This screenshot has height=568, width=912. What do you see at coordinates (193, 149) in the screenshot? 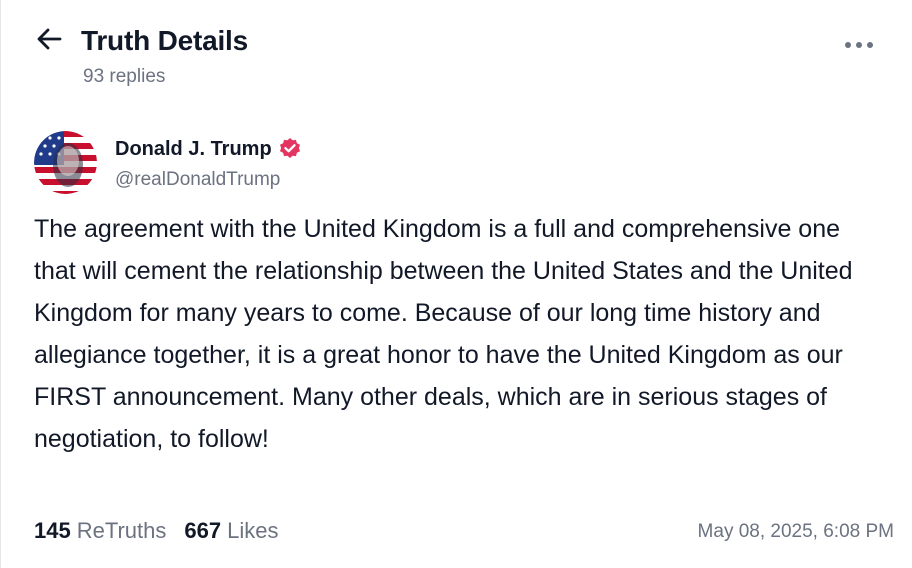
I see `author-name: Donald J. Trump` at bounding box center [193, 149].